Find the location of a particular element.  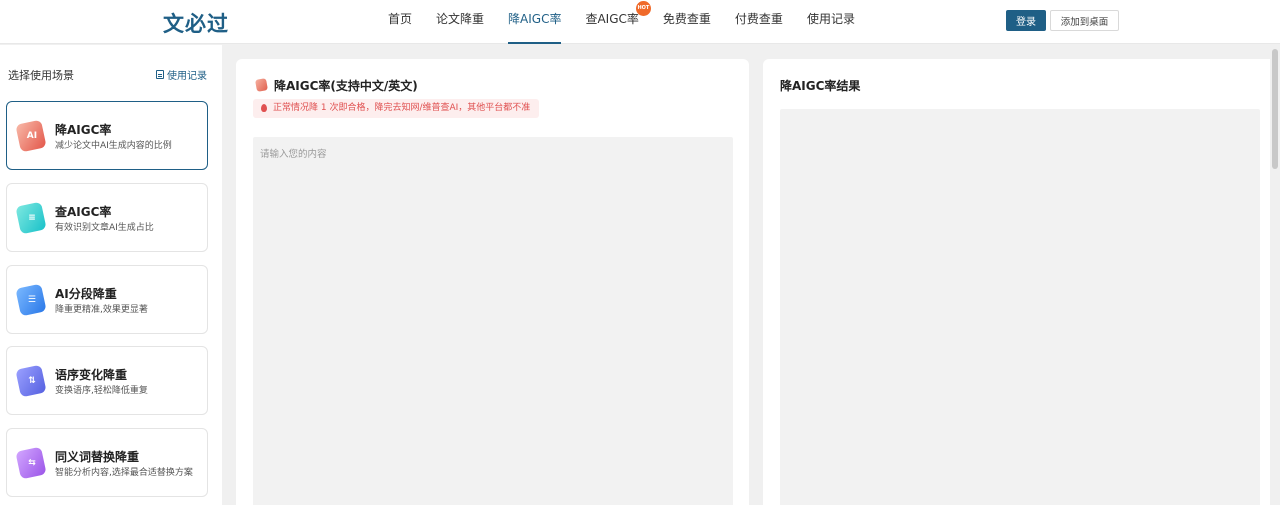

logo: 文必过 is located at coordinates (196, 23).